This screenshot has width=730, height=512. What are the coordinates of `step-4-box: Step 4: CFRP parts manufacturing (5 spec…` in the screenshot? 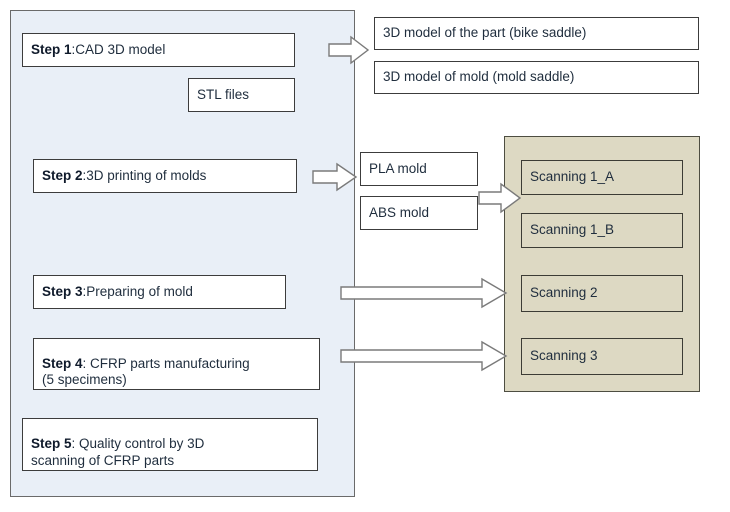 It's located at (176, 364).